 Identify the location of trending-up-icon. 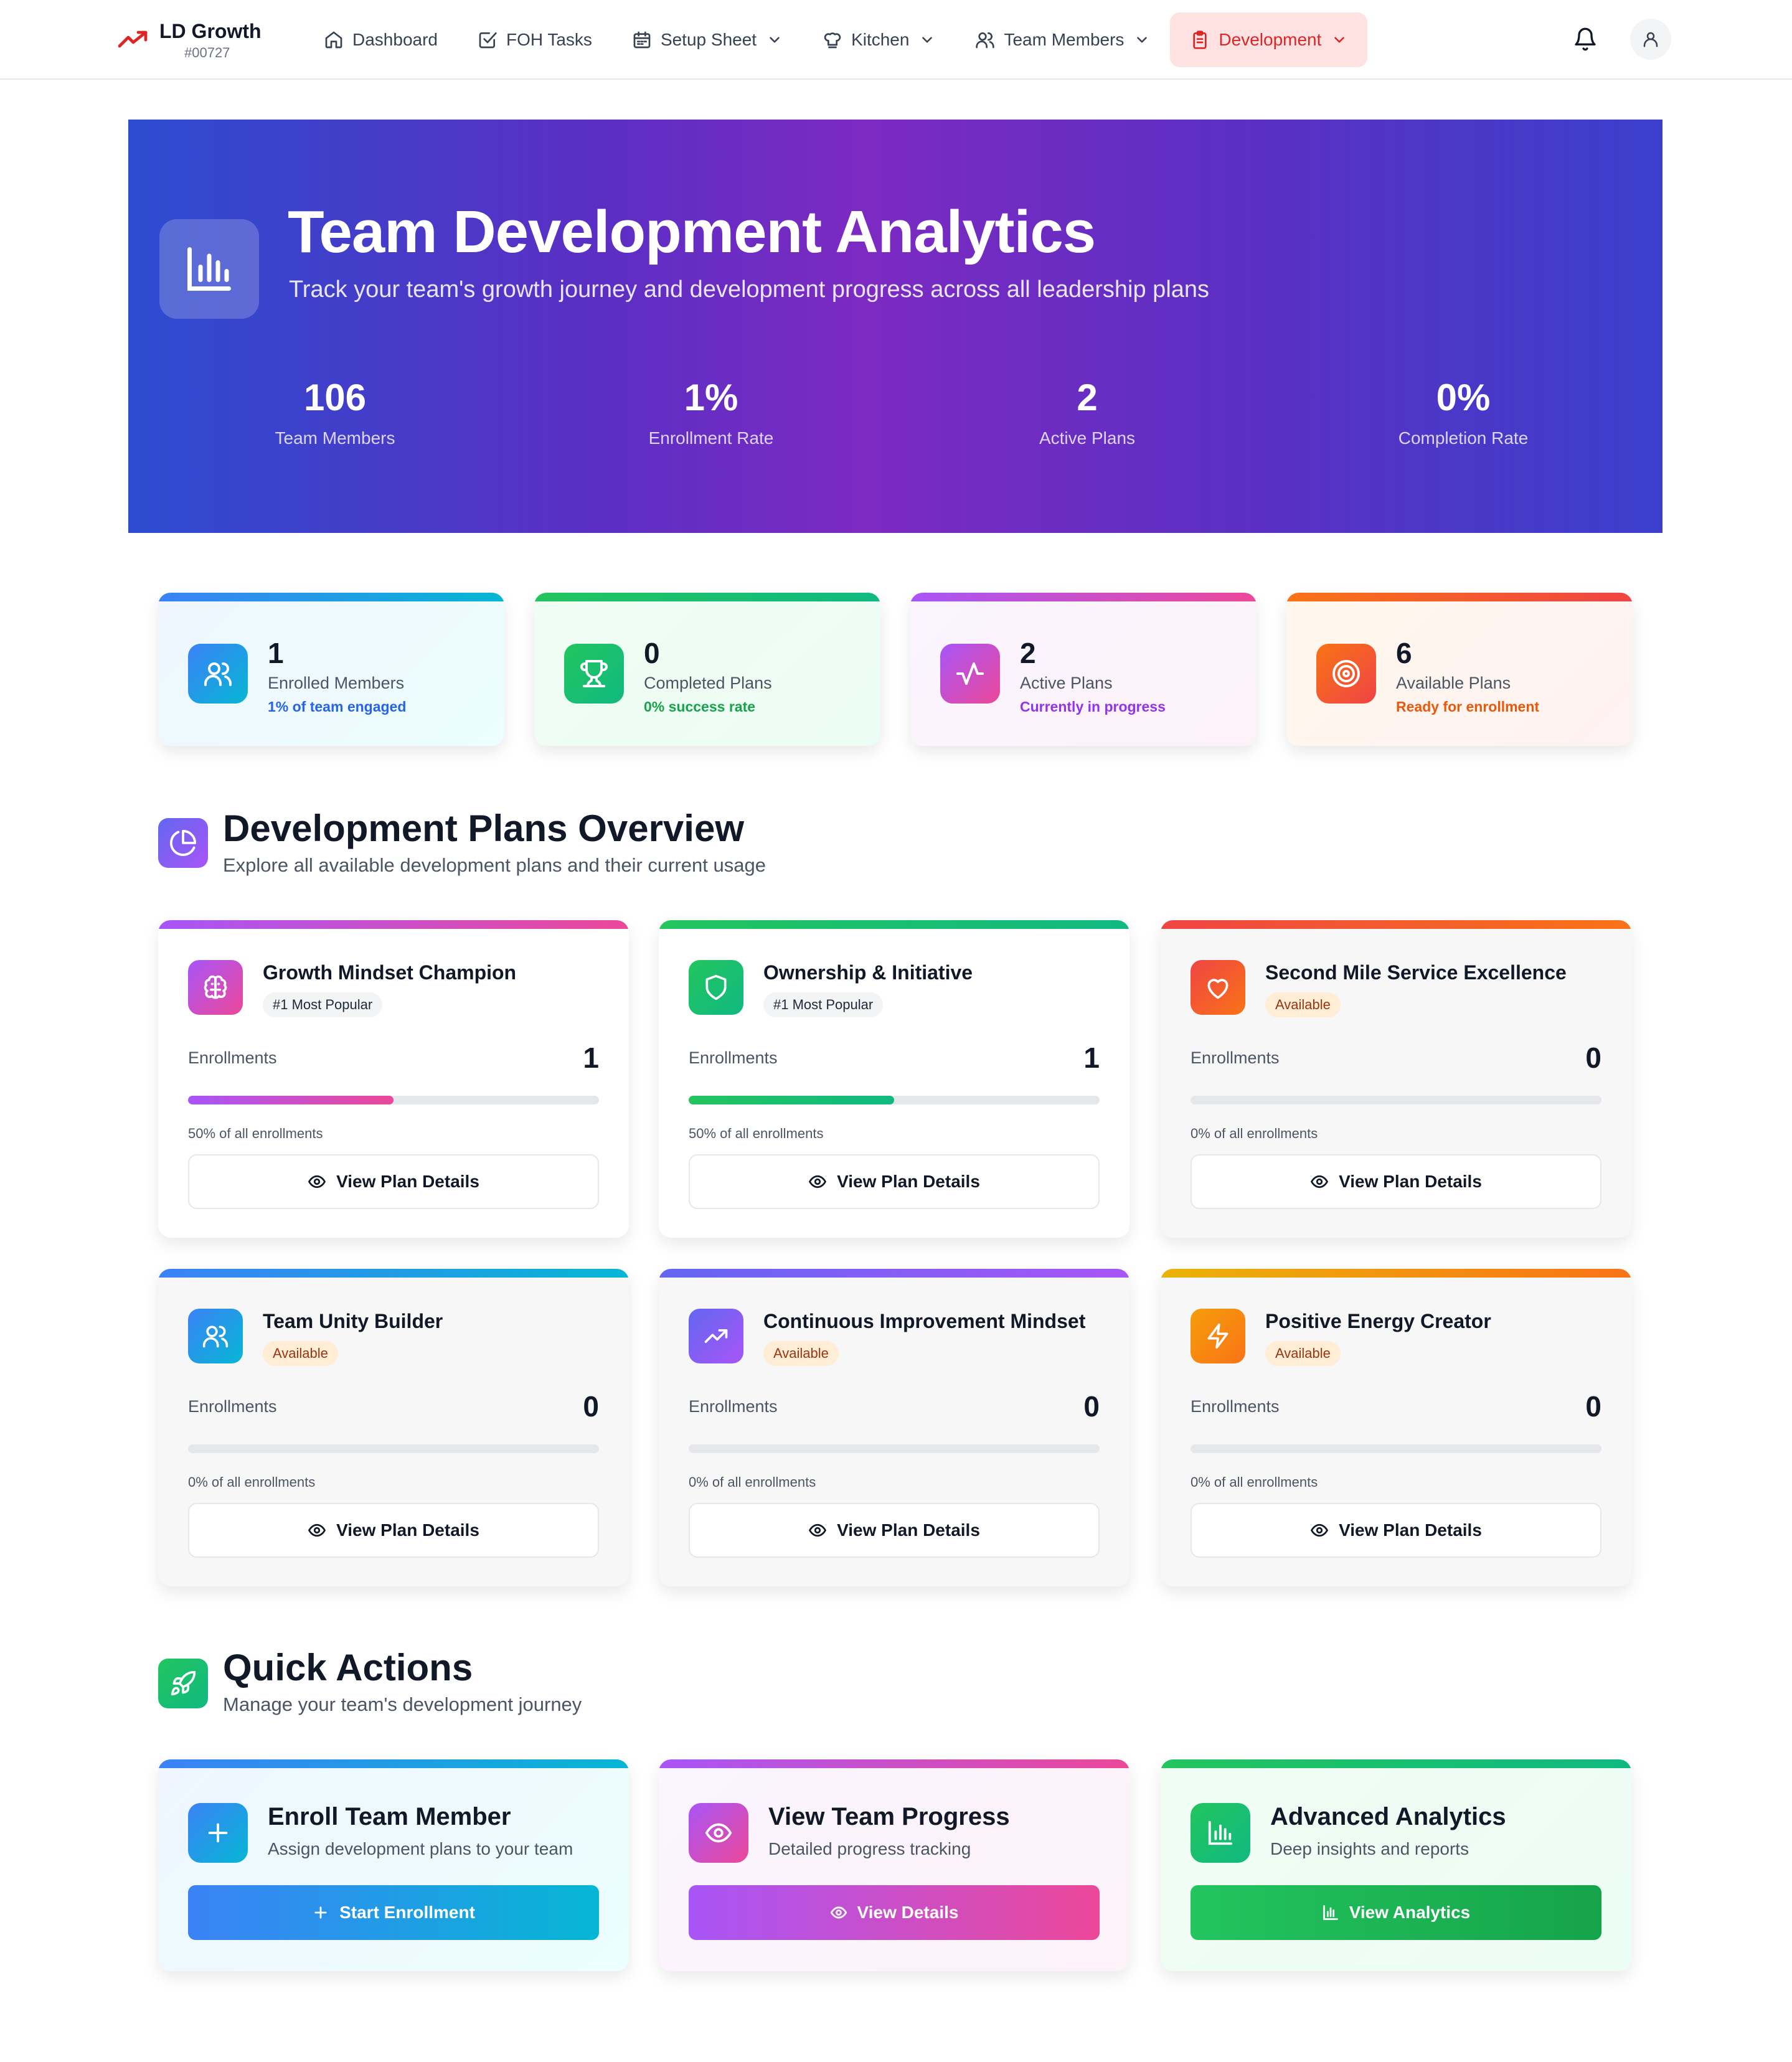
(133, 39).